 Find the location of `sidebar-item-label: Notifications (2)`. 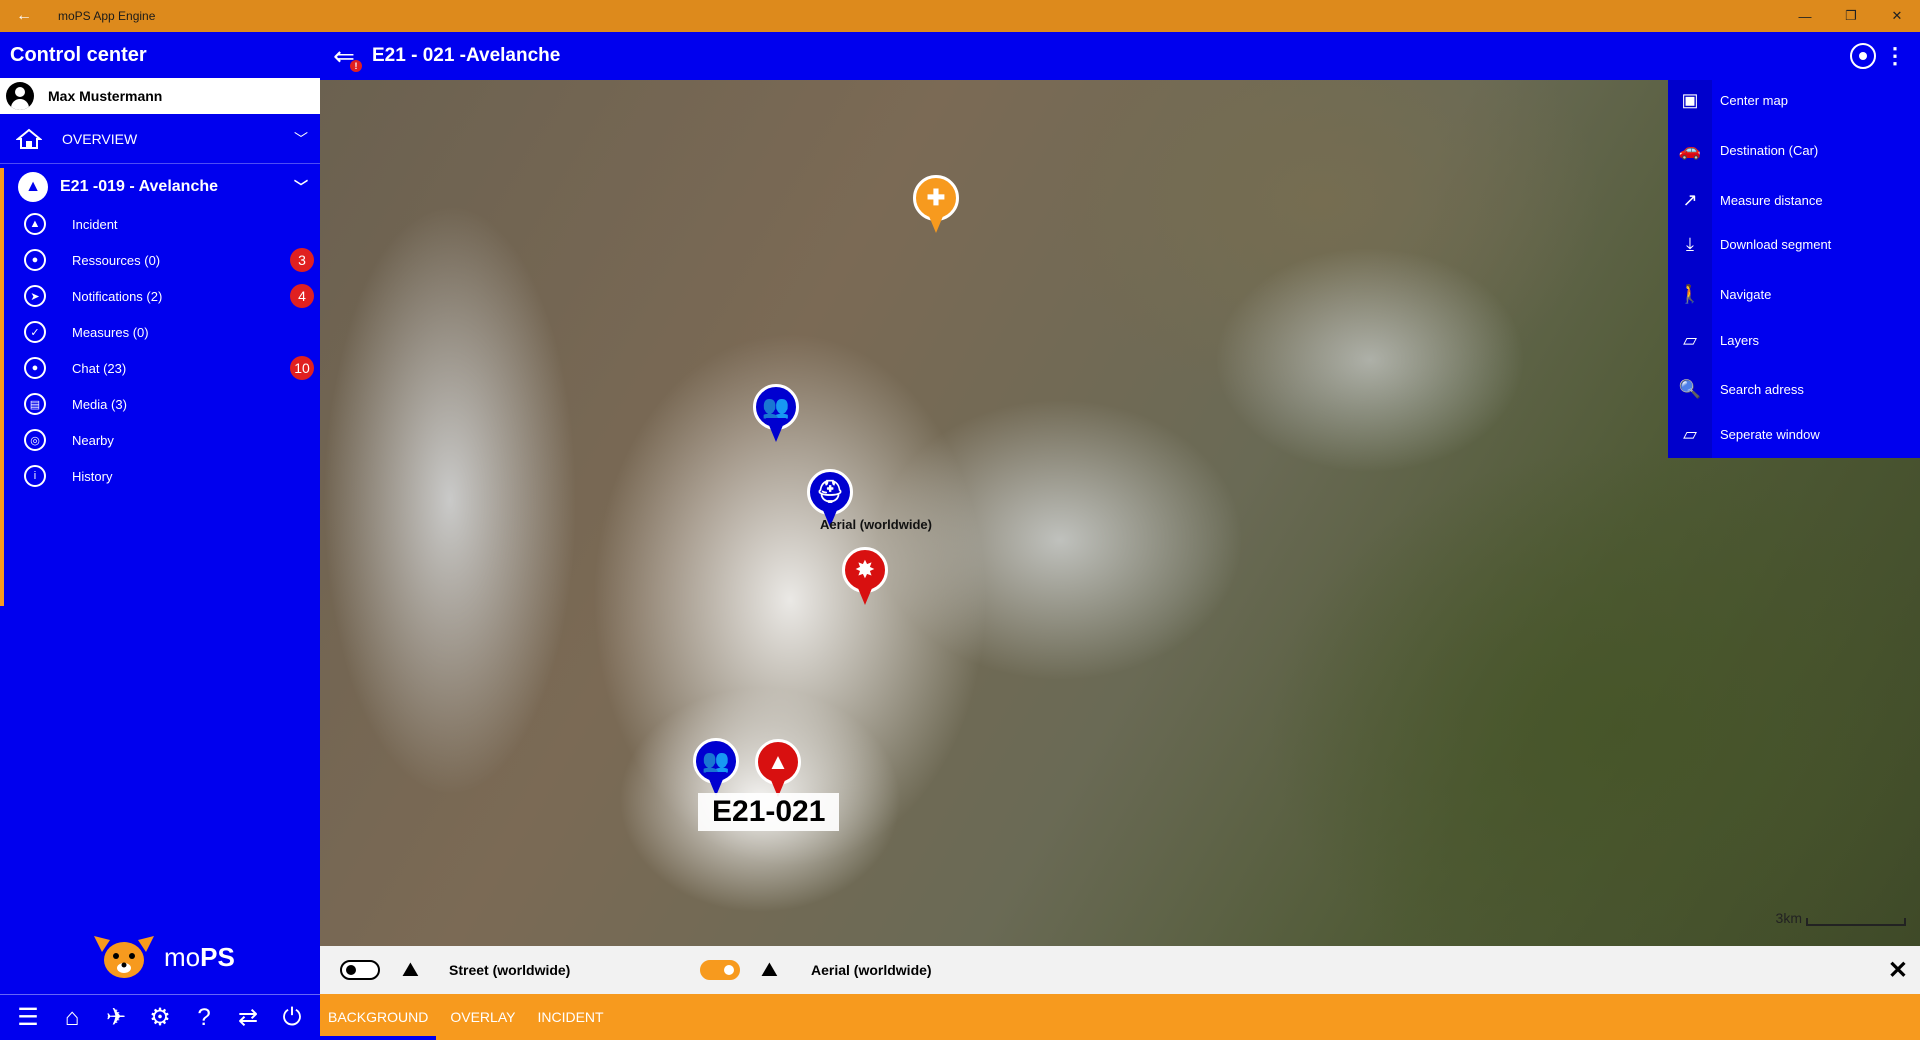

sidebar-item-label: Notifications (2) is located at coordinates (117, 296).